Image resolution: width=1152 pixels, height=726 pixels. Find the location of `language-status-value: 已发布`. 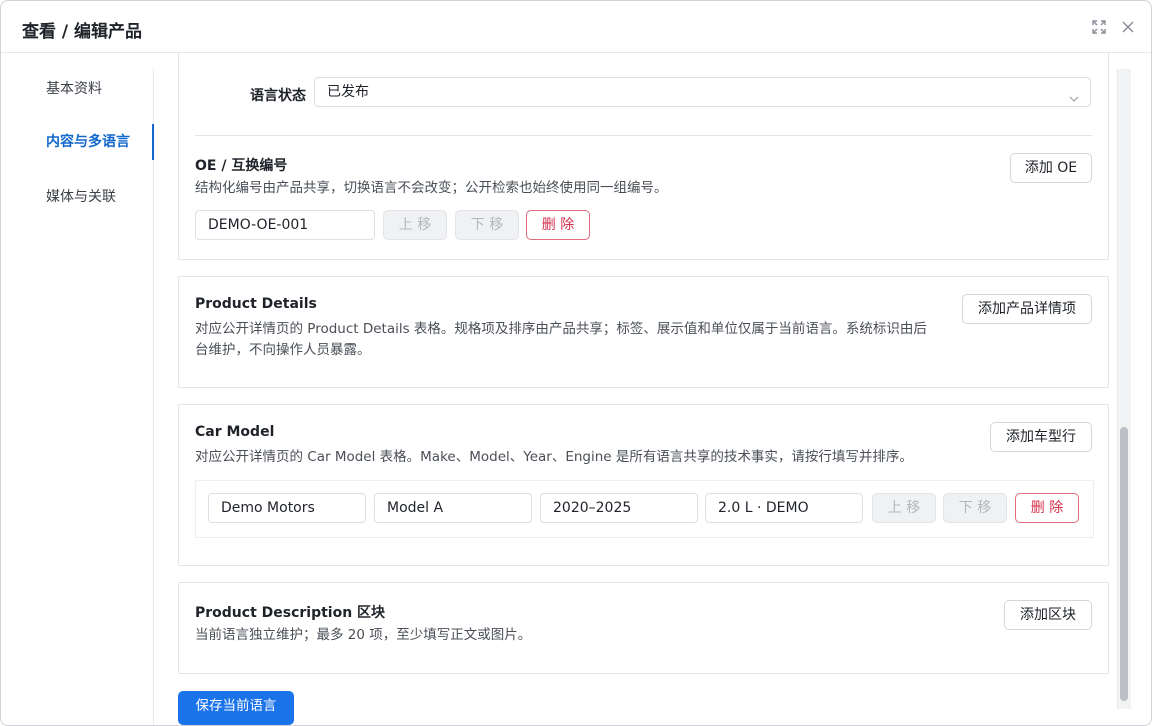

language-status-value: 已发布 is located at coordinates (348, 92).